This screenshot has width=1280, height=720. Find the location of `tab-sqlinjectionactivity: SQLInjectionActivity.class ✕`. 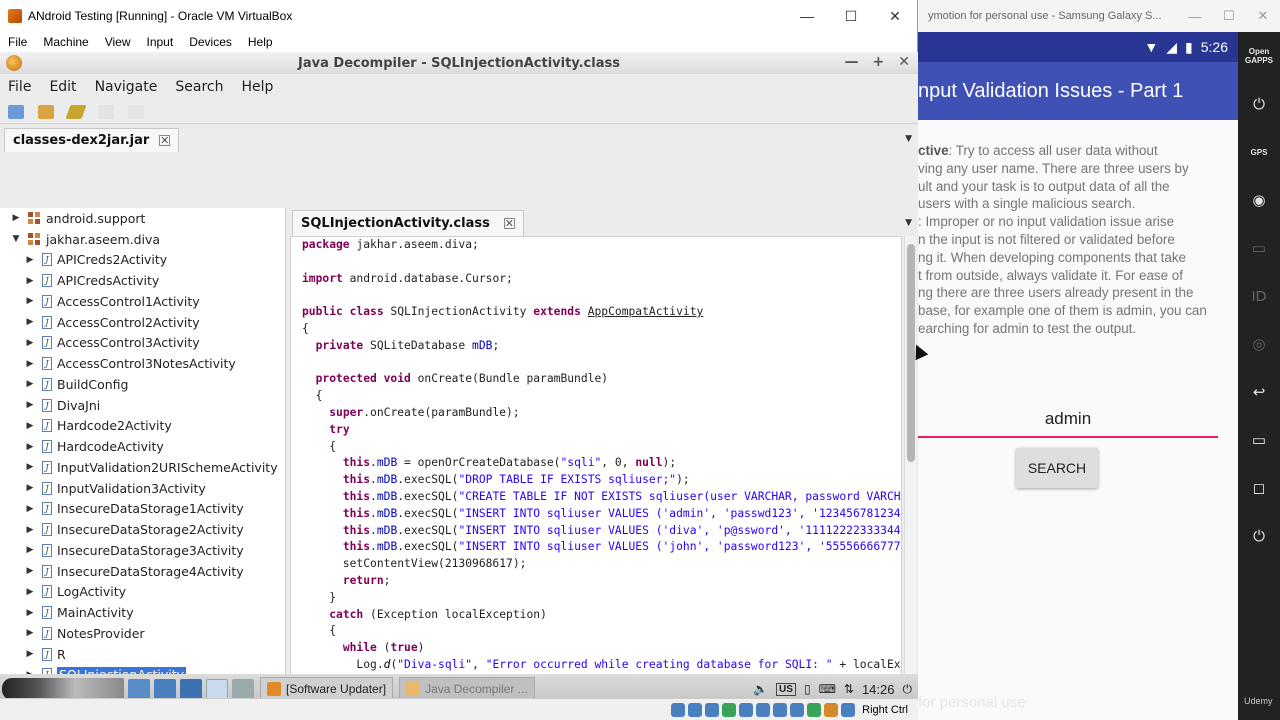

tab-sqlinjectionactivity: SQLInjectionActivity.class ✕ is located at coordinates (408, 223).